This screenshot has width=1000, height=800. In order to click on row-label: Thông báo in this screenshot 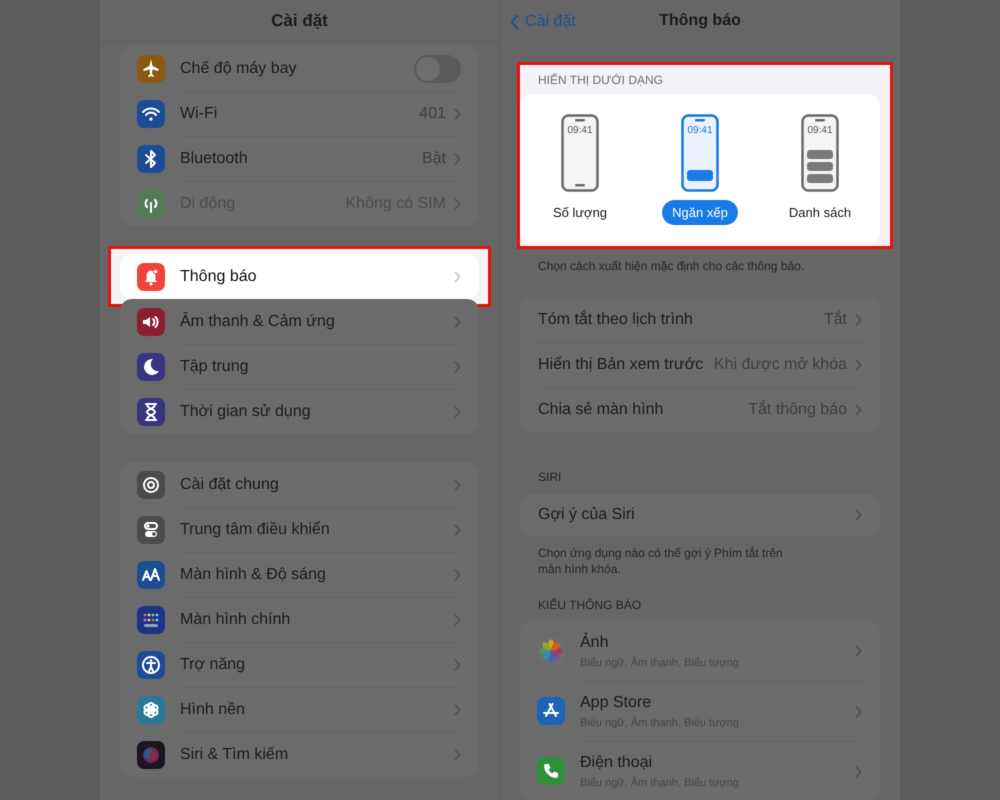, I will do `click(219, 276)`.